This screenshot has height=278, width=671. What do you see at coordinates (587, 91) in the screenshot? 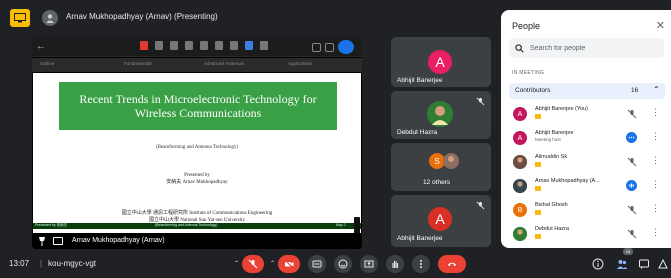
I see `contributors-header: Contributors 16 ⌃` at bounding box center [587, 91].